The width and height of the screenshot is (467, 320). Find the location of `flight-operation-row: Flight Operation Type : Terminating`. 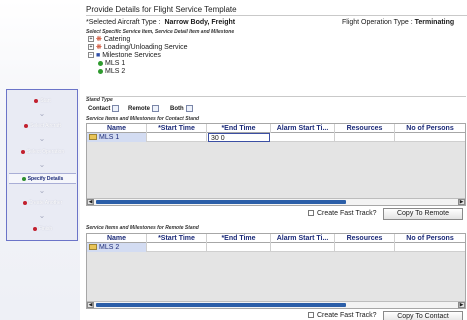

flight-operation-row: Flight Operation Type : Terminating is located at coordinates (398, 22).